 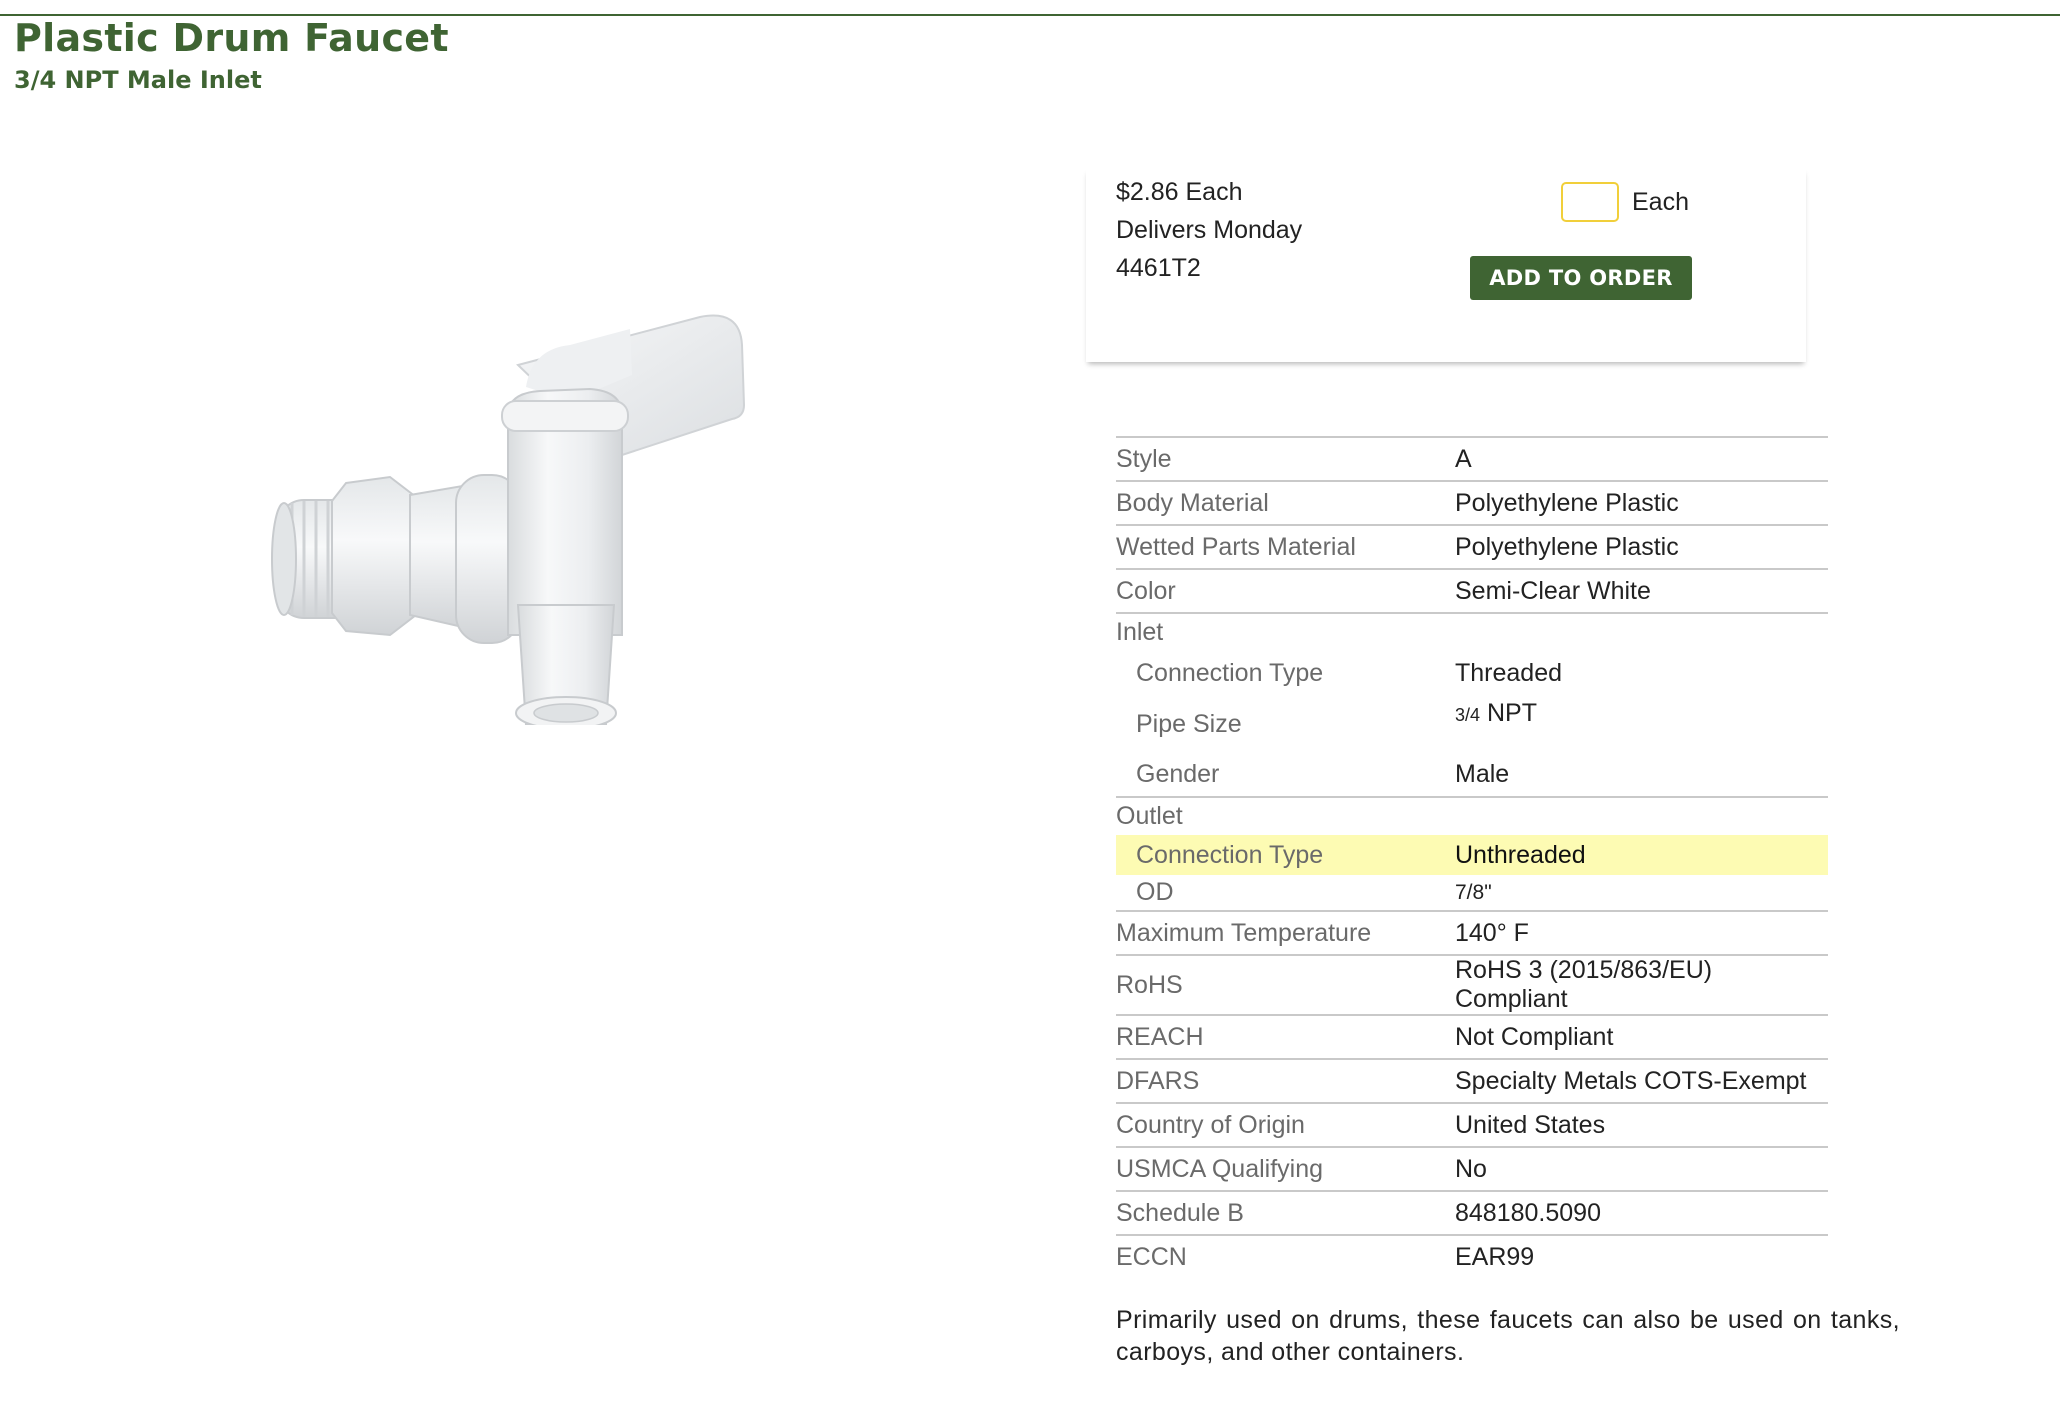 What do you see at coordinates (1209, 230) in the screenshot?
I see `delivery-text: Delivers Monday` at bounding box center [1209, 230].